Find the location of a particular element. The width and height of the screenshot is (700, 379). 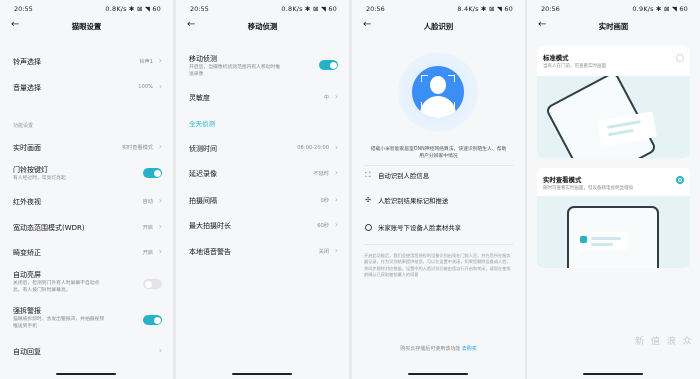

live-view-value: 实时查看模式 is located at coordinates (137, 148).